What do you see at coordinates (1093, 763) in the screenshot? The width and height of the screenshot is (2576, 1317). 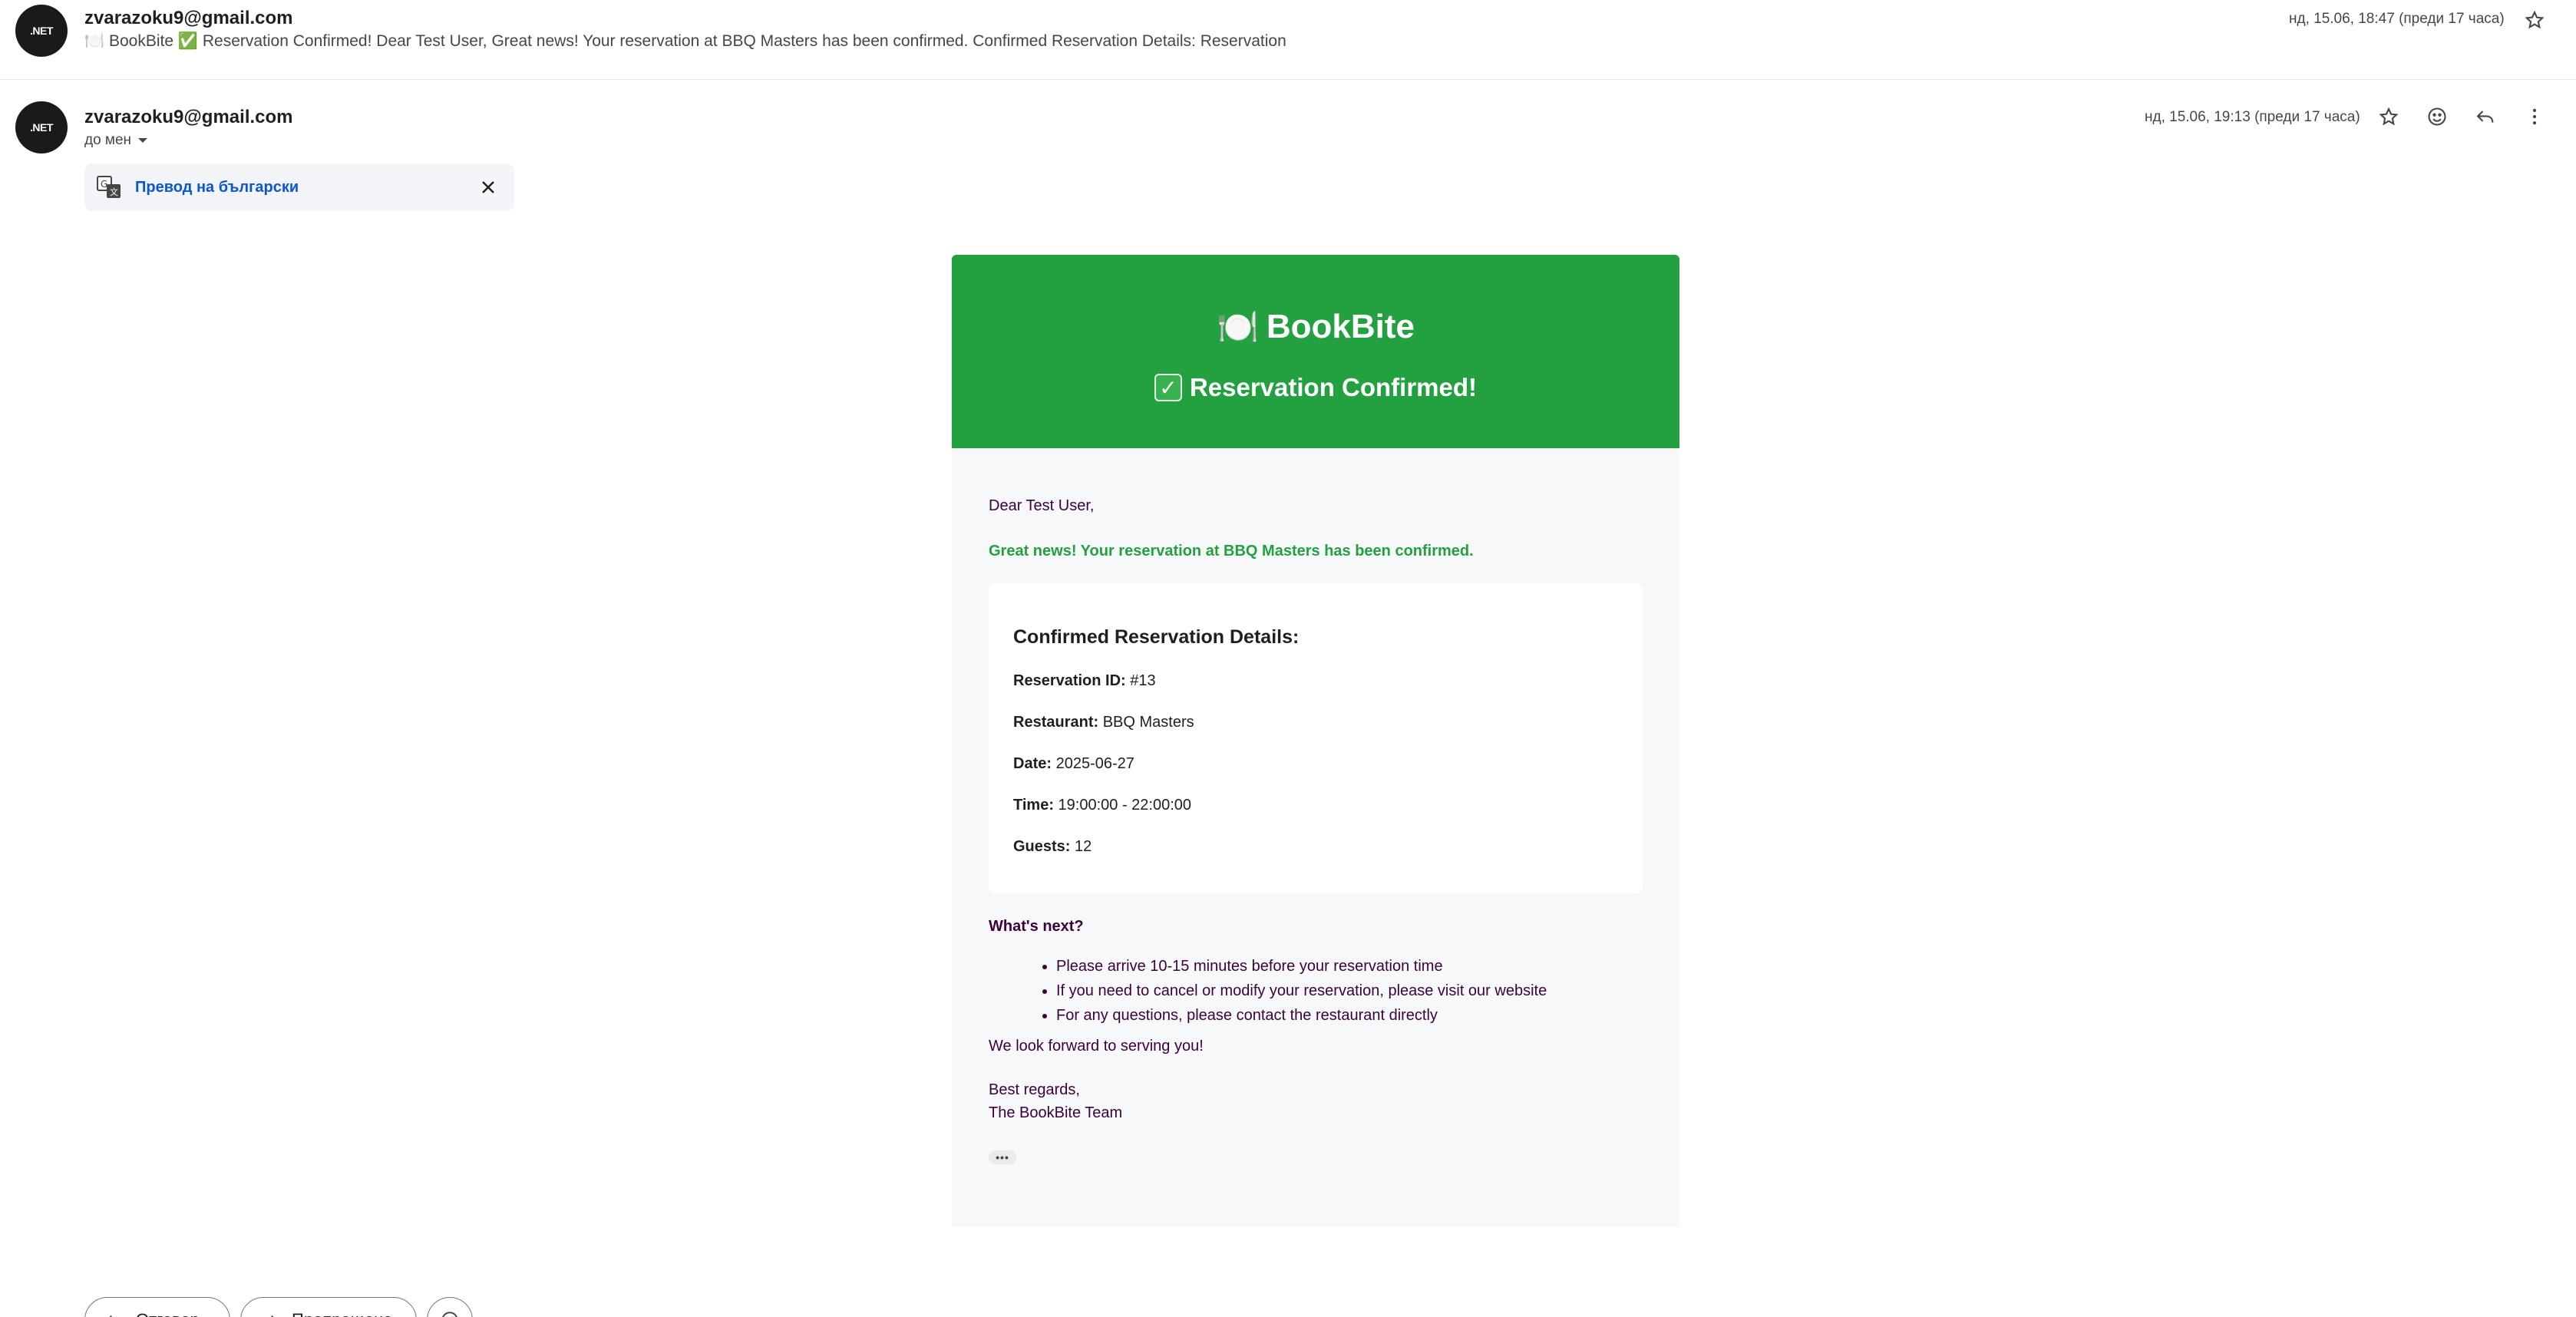 I see `detail-value: 2025-06-27` at bounding box center [1093, 763].